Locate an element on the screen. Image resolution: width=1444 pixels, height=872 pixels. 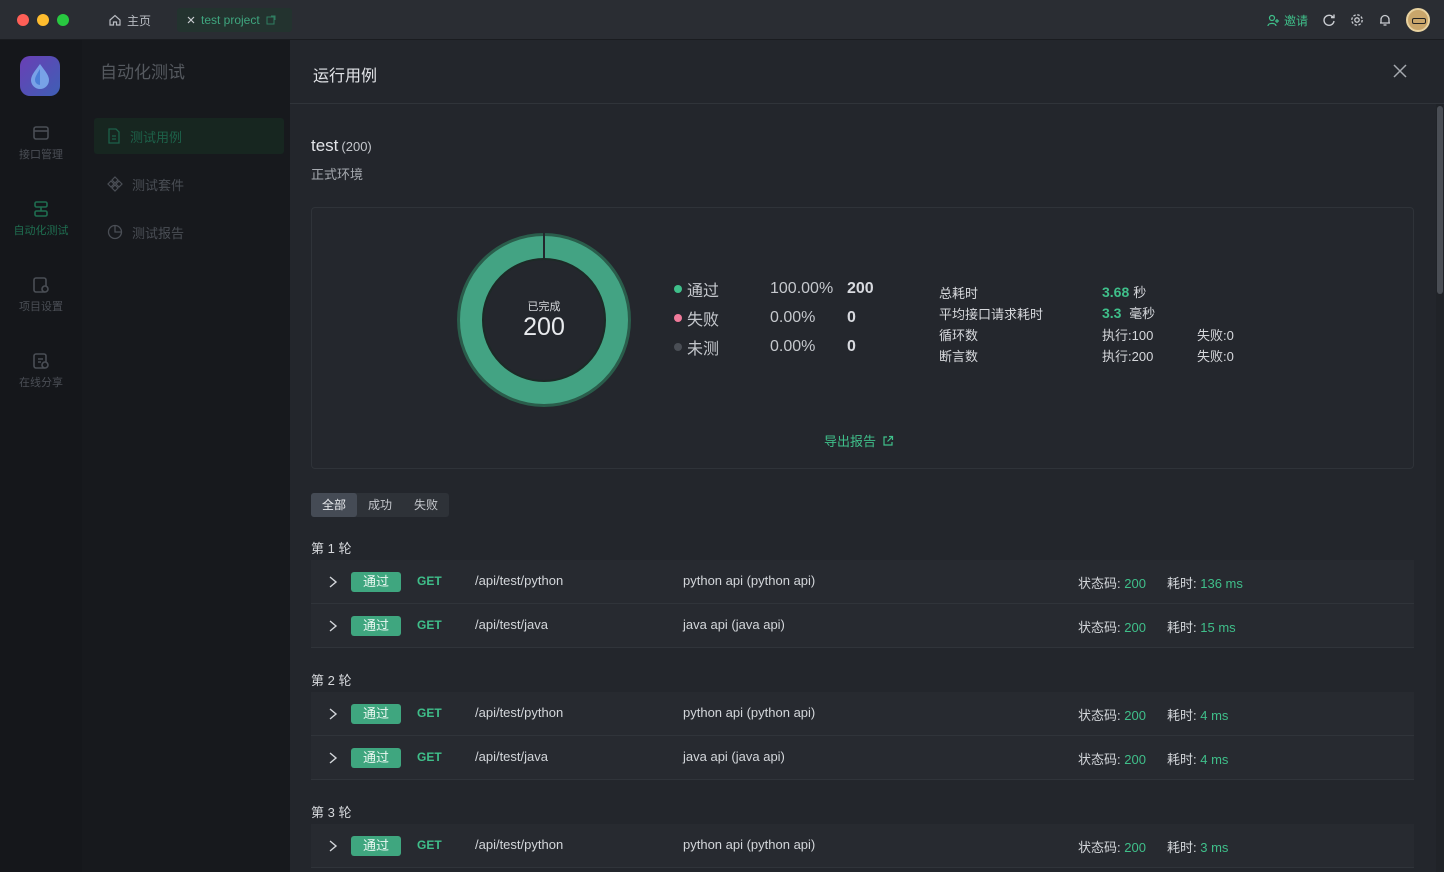
export-report-link: 导出报告 is located at coordinates (859, 440).